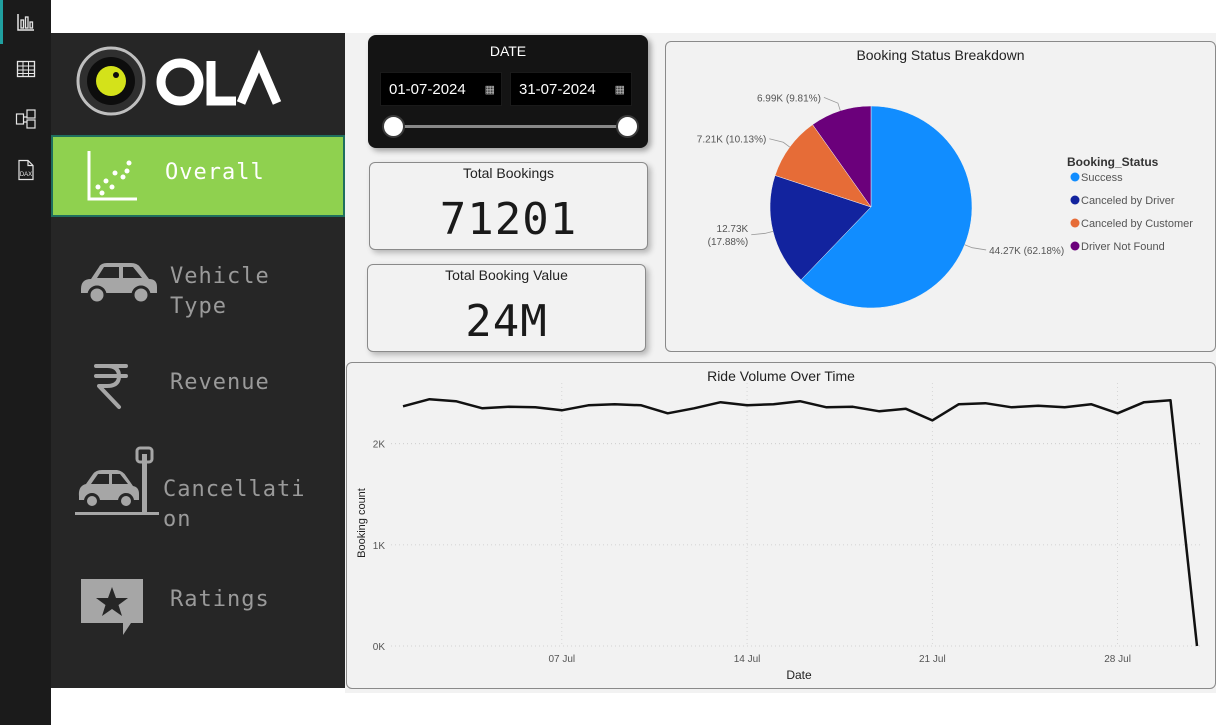 The width and height of the screenshot is (1216, 725). Describe the element at coordinates (25, 362) in the screenshot. I see `view-rail: DAX` at that location.